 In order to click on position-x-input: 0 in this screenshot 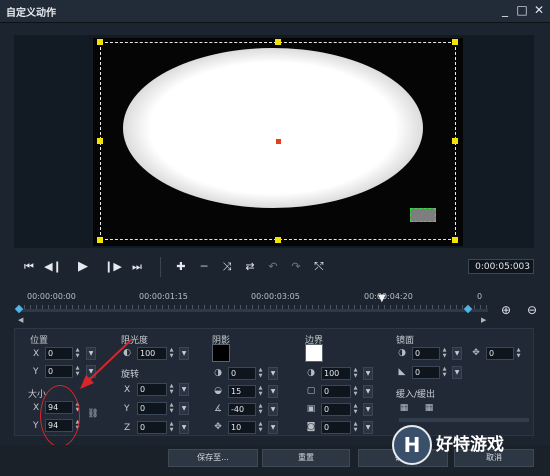, I will do `click(59, 353)`.